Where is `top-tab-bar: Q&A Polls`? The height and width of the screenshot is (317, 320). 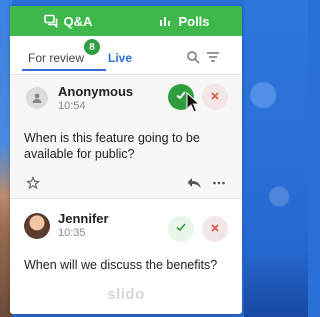 top-tab-bar: Q&A Polls is located at coordinates (126, 21).